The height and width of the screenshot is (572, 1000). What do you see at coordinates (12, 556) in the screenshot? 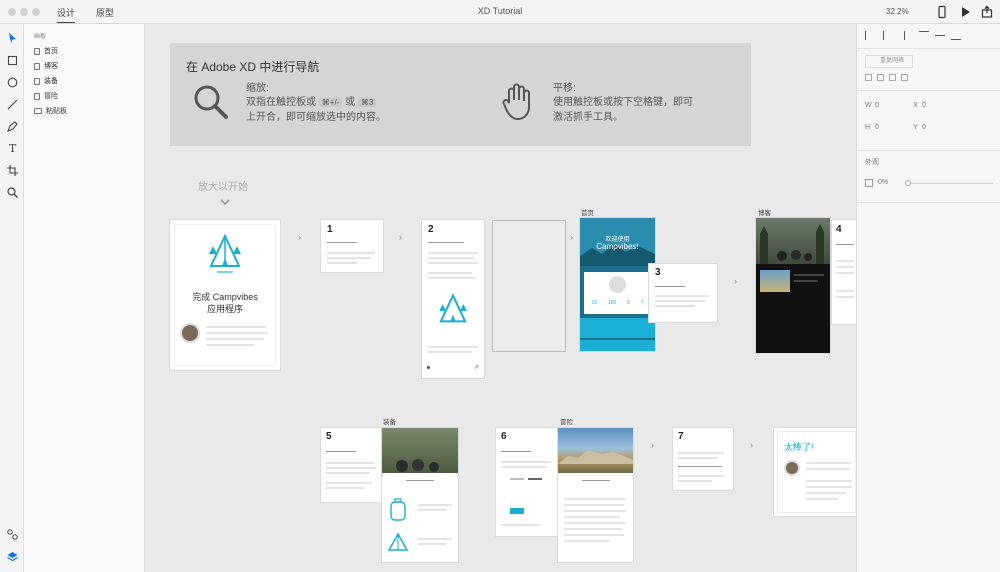
I see `layers-icon` at bounding box center [12, 556].